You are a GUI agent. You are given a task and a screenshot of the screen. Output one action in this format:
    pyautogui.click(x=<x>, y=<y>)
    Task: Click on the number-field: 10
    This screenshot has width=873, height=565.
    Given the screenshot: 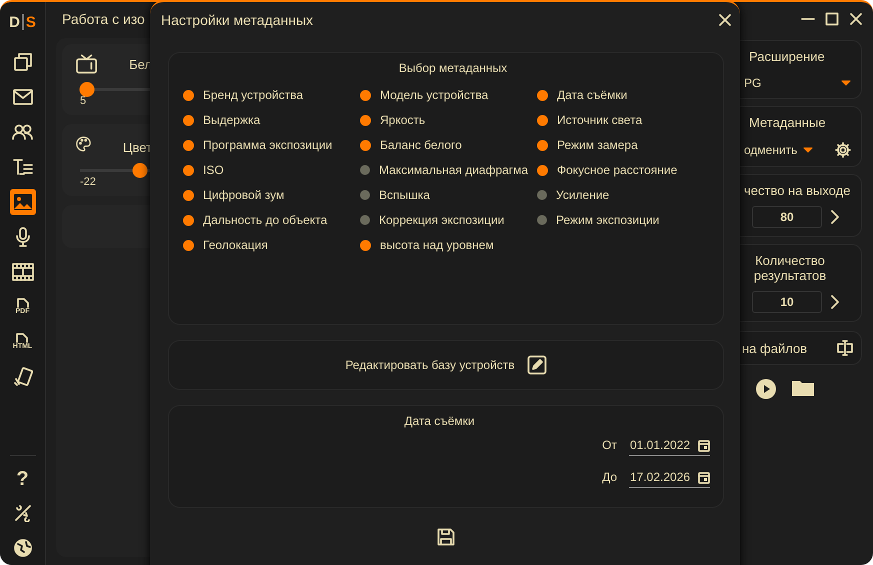 What is the action you would take?
    pyautogui.click(x=787, y=302)
    